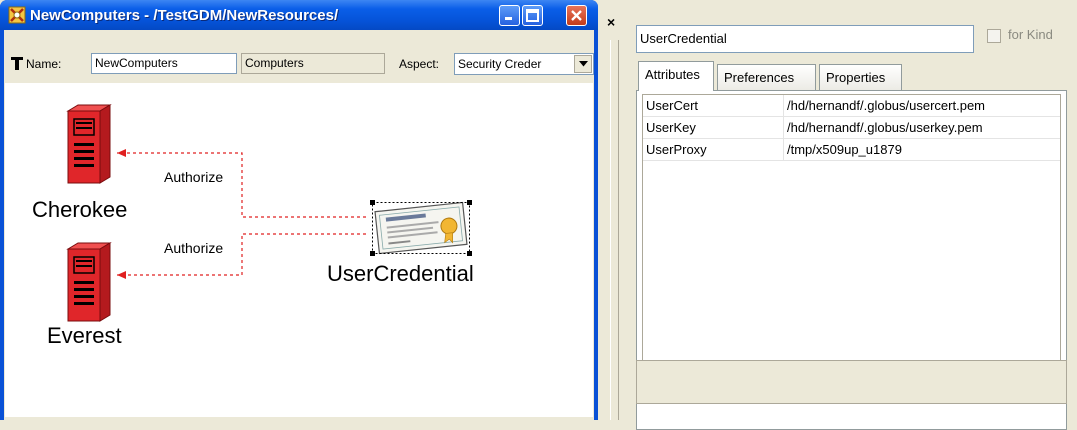 This screenshot has width=1077, height=430. I want to click on tab-properties: Properties, so click(860, 77).